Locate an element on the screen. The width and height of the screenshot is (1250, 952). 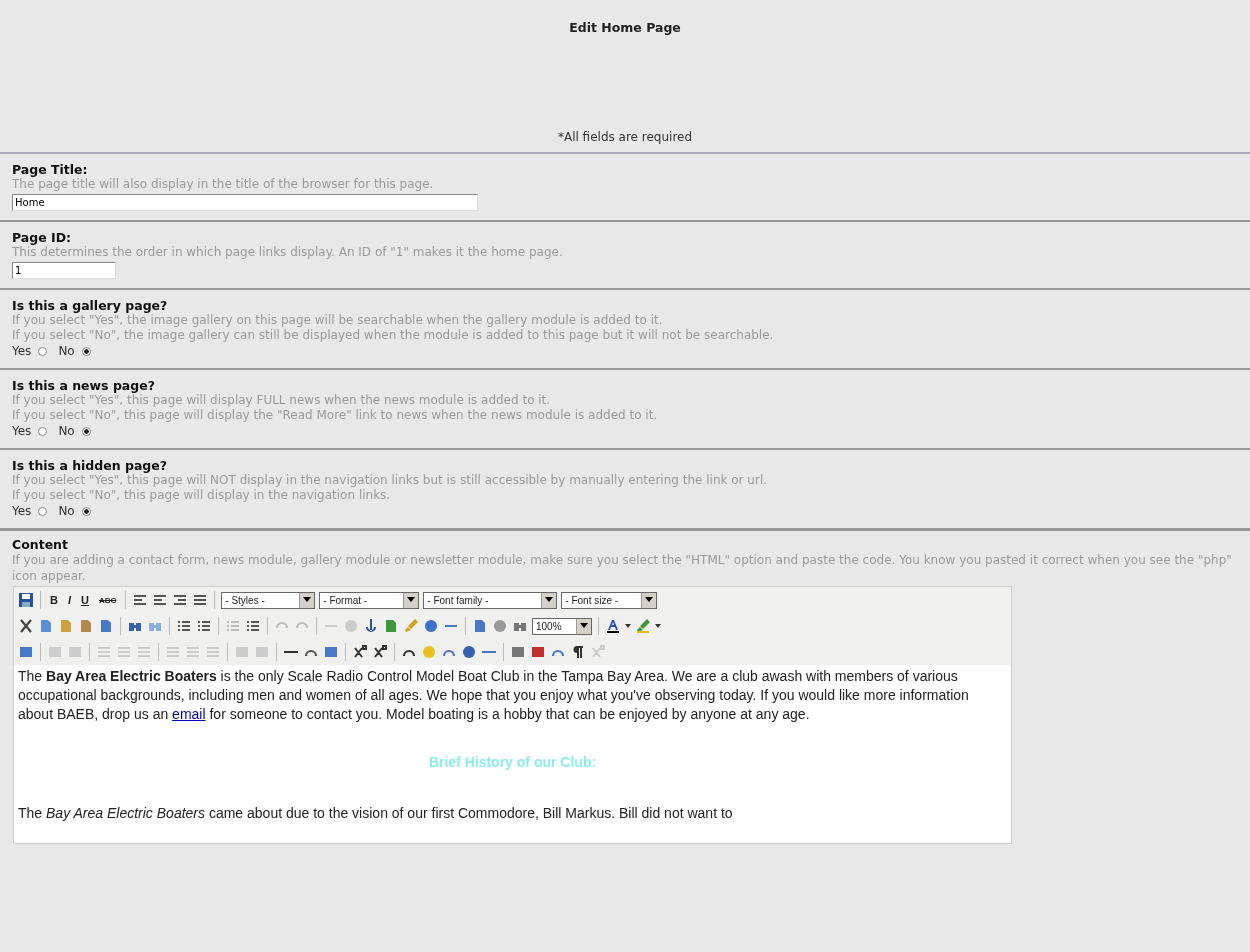
field-label: Page ID: is located at coordinates (42, 237).